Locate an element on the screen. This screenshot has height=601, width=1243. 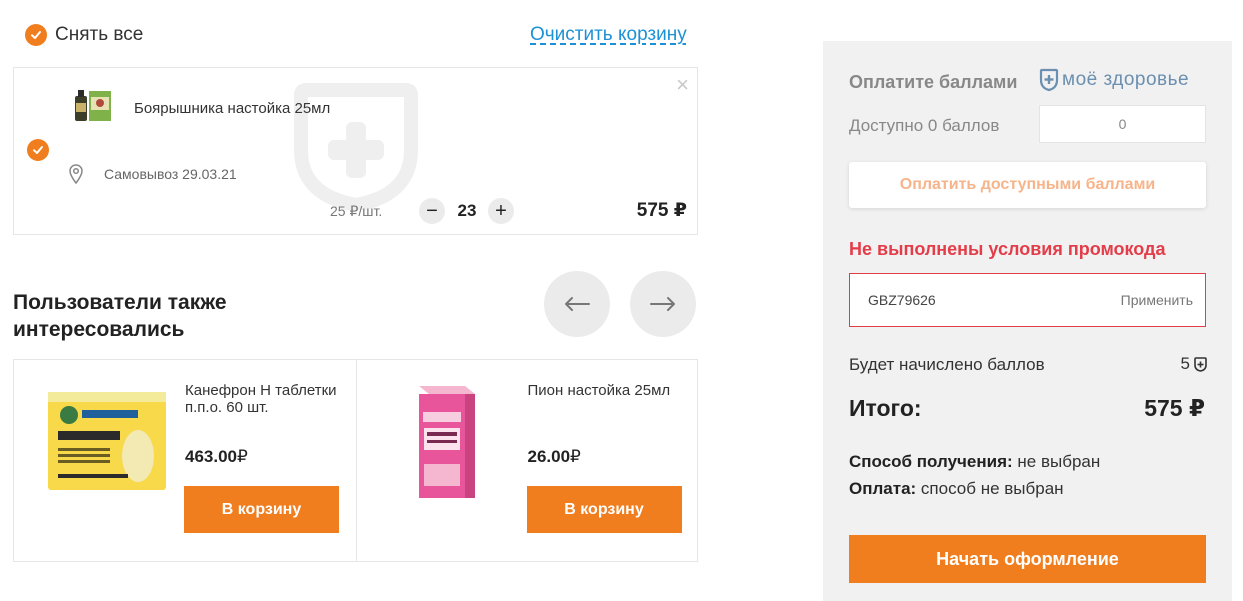
recommendations-title: Пользователи также интересовались is located at coordinates (120, 316).